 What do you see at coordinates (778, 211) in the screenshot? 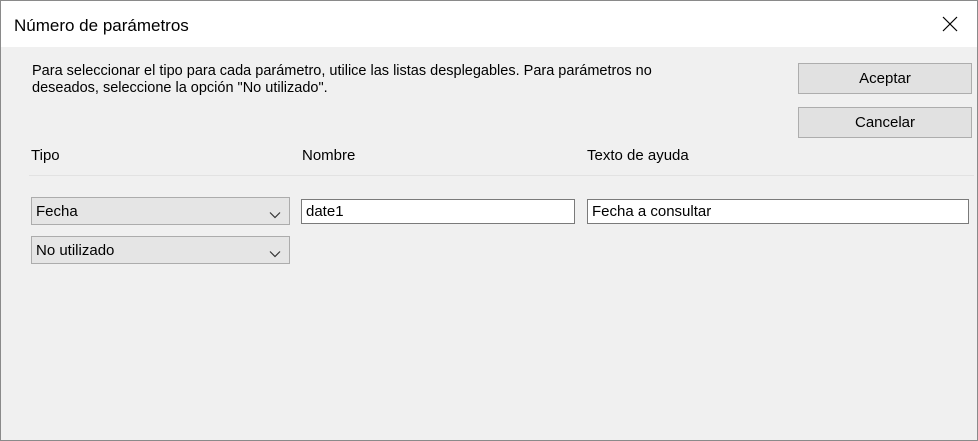
I see `parameter-1-help-text-input: Fecha a consultar` at bounding box center [778, 211].